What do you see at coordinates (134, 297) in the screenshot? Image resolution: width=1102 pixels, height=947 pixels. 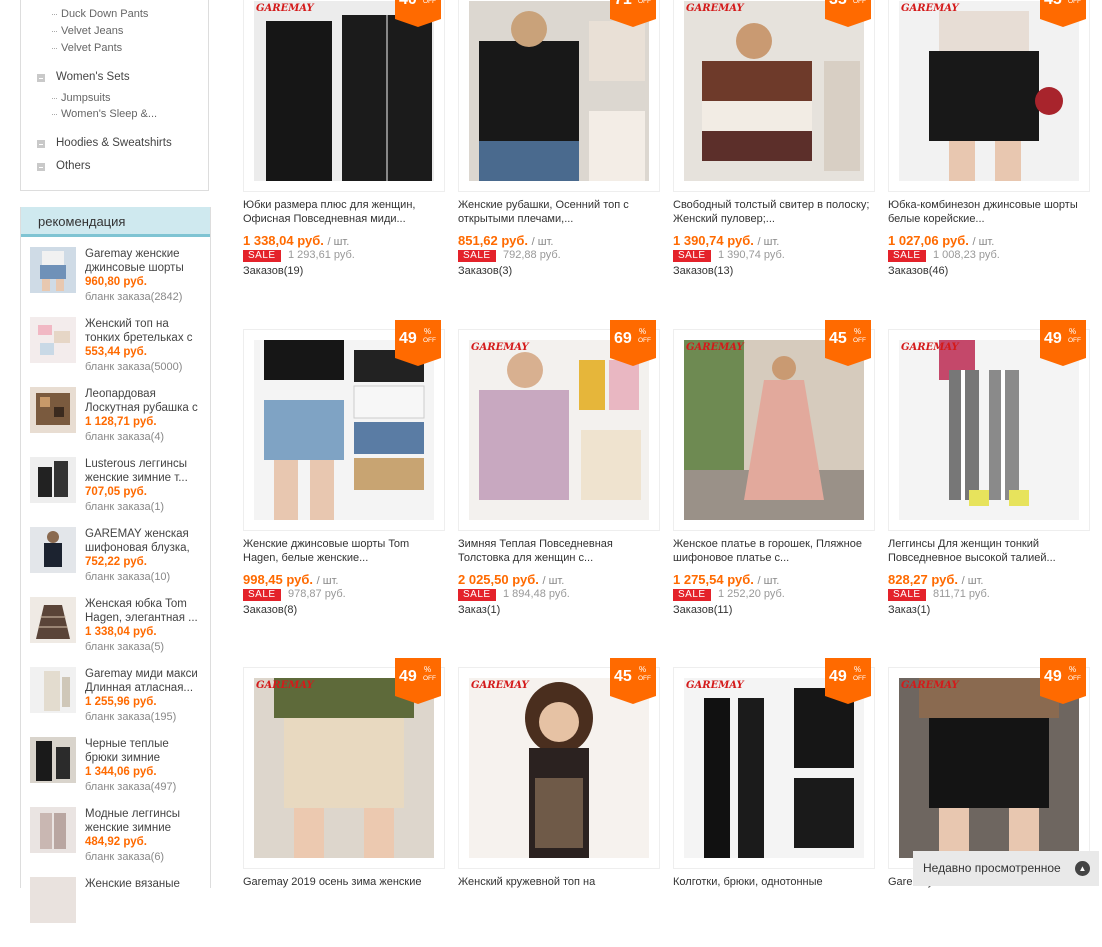 I see `rec-item-orders: бланк заказа(2842)` at bounding box center [134, 297].